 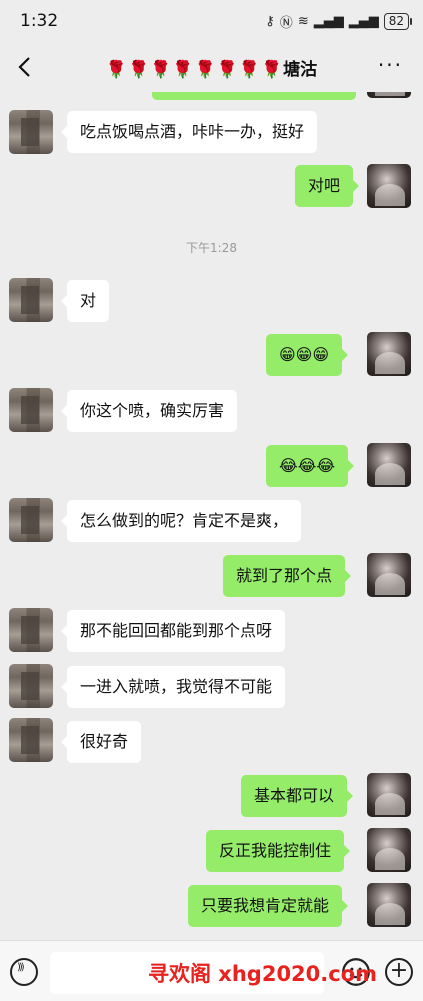 What do you see at coordinates (300, 70) in the screenshot?
I see `contact-name: 塘沽` at bounding box center [300, 70].